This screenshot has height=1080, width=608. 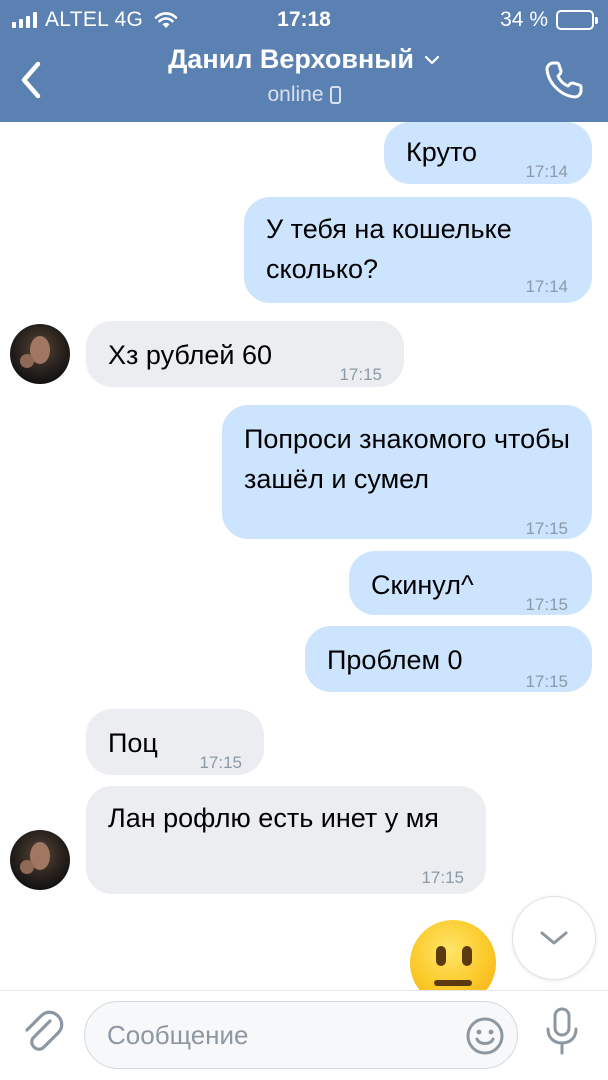 What do you see at coordinates (42, 1031) in the screenshot?
I see `paperclip-icon` at bounding box center [42, 1031].